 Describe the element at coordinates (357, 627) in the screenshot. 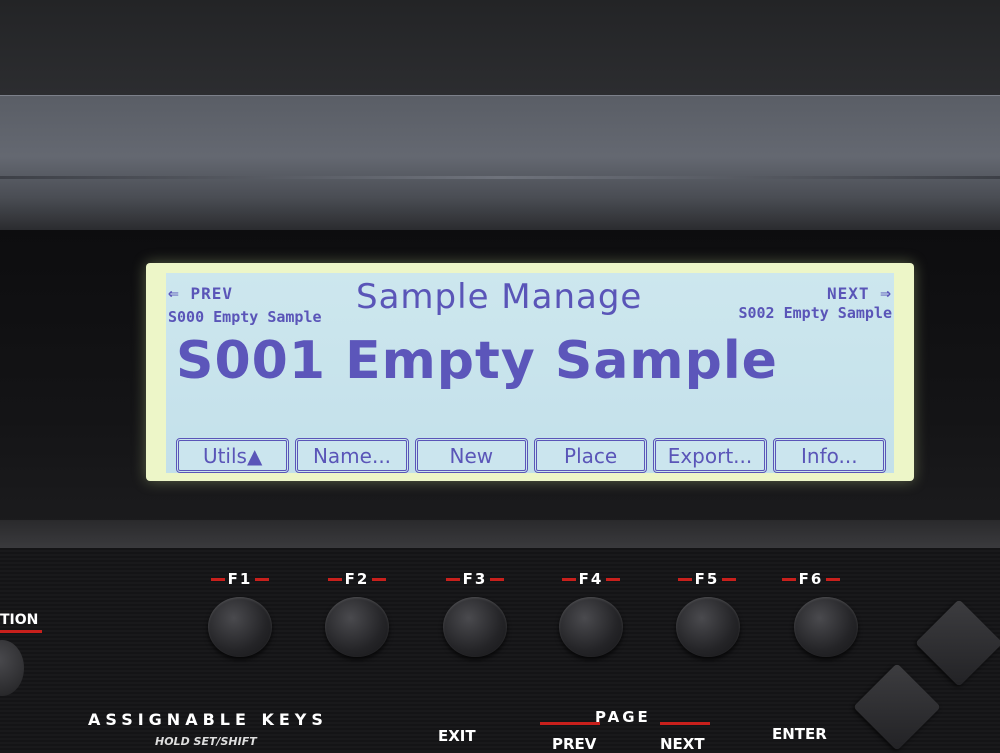

I see `f2-button` at that location.